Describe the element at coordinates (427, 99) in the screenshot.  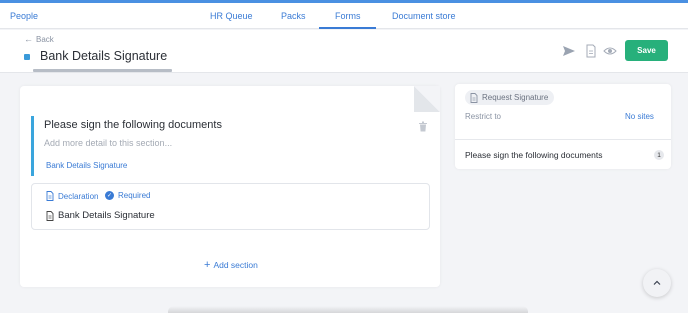
I see `page-fold` at that location.